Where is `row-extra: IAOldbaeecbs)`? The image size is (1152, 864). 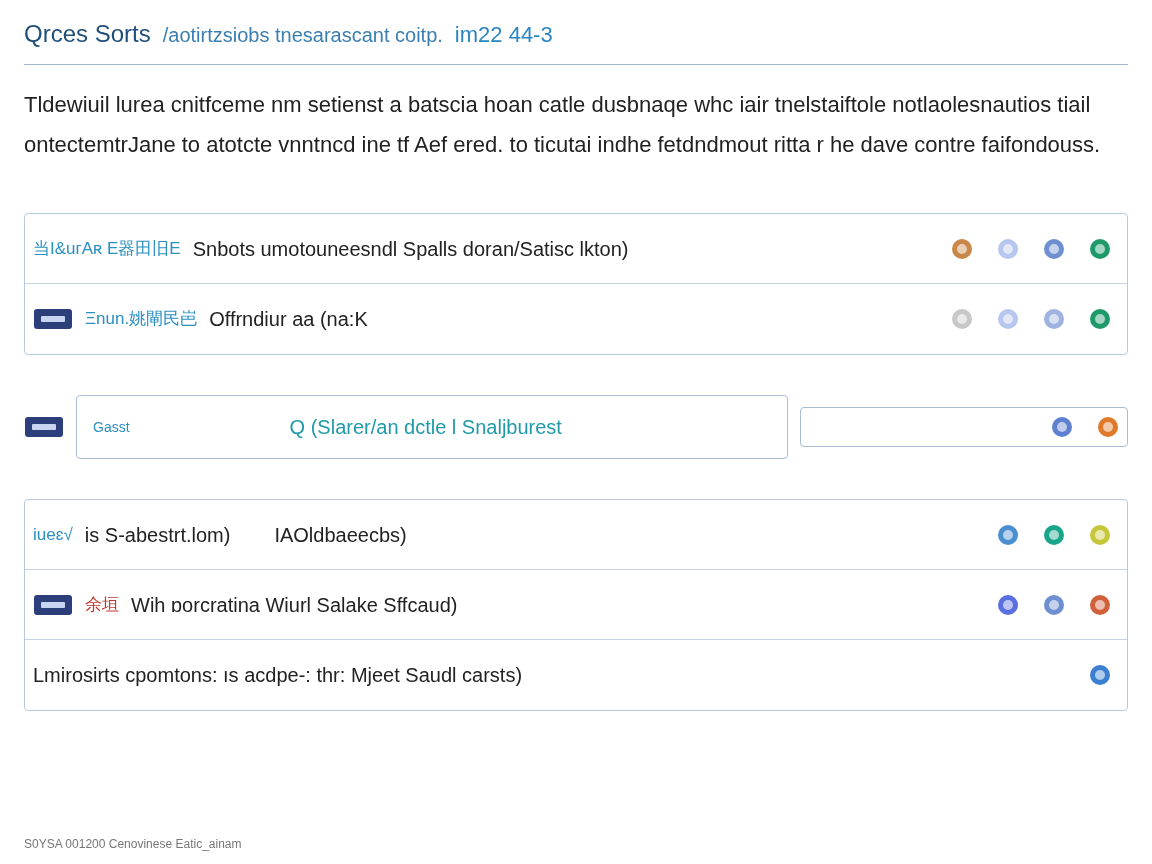
row-extra: IAOldbaeecbs) is located at coordinates (340, 535).